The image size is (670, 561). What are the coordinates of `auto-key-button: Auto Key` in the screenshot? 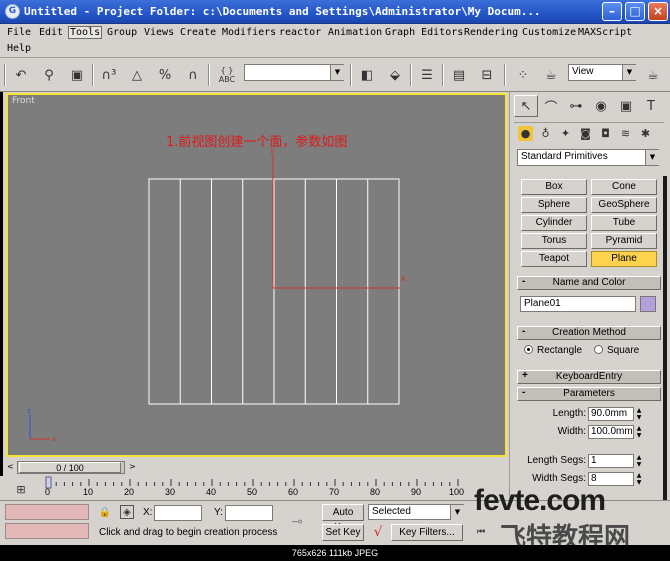 It's located at (343, 518).